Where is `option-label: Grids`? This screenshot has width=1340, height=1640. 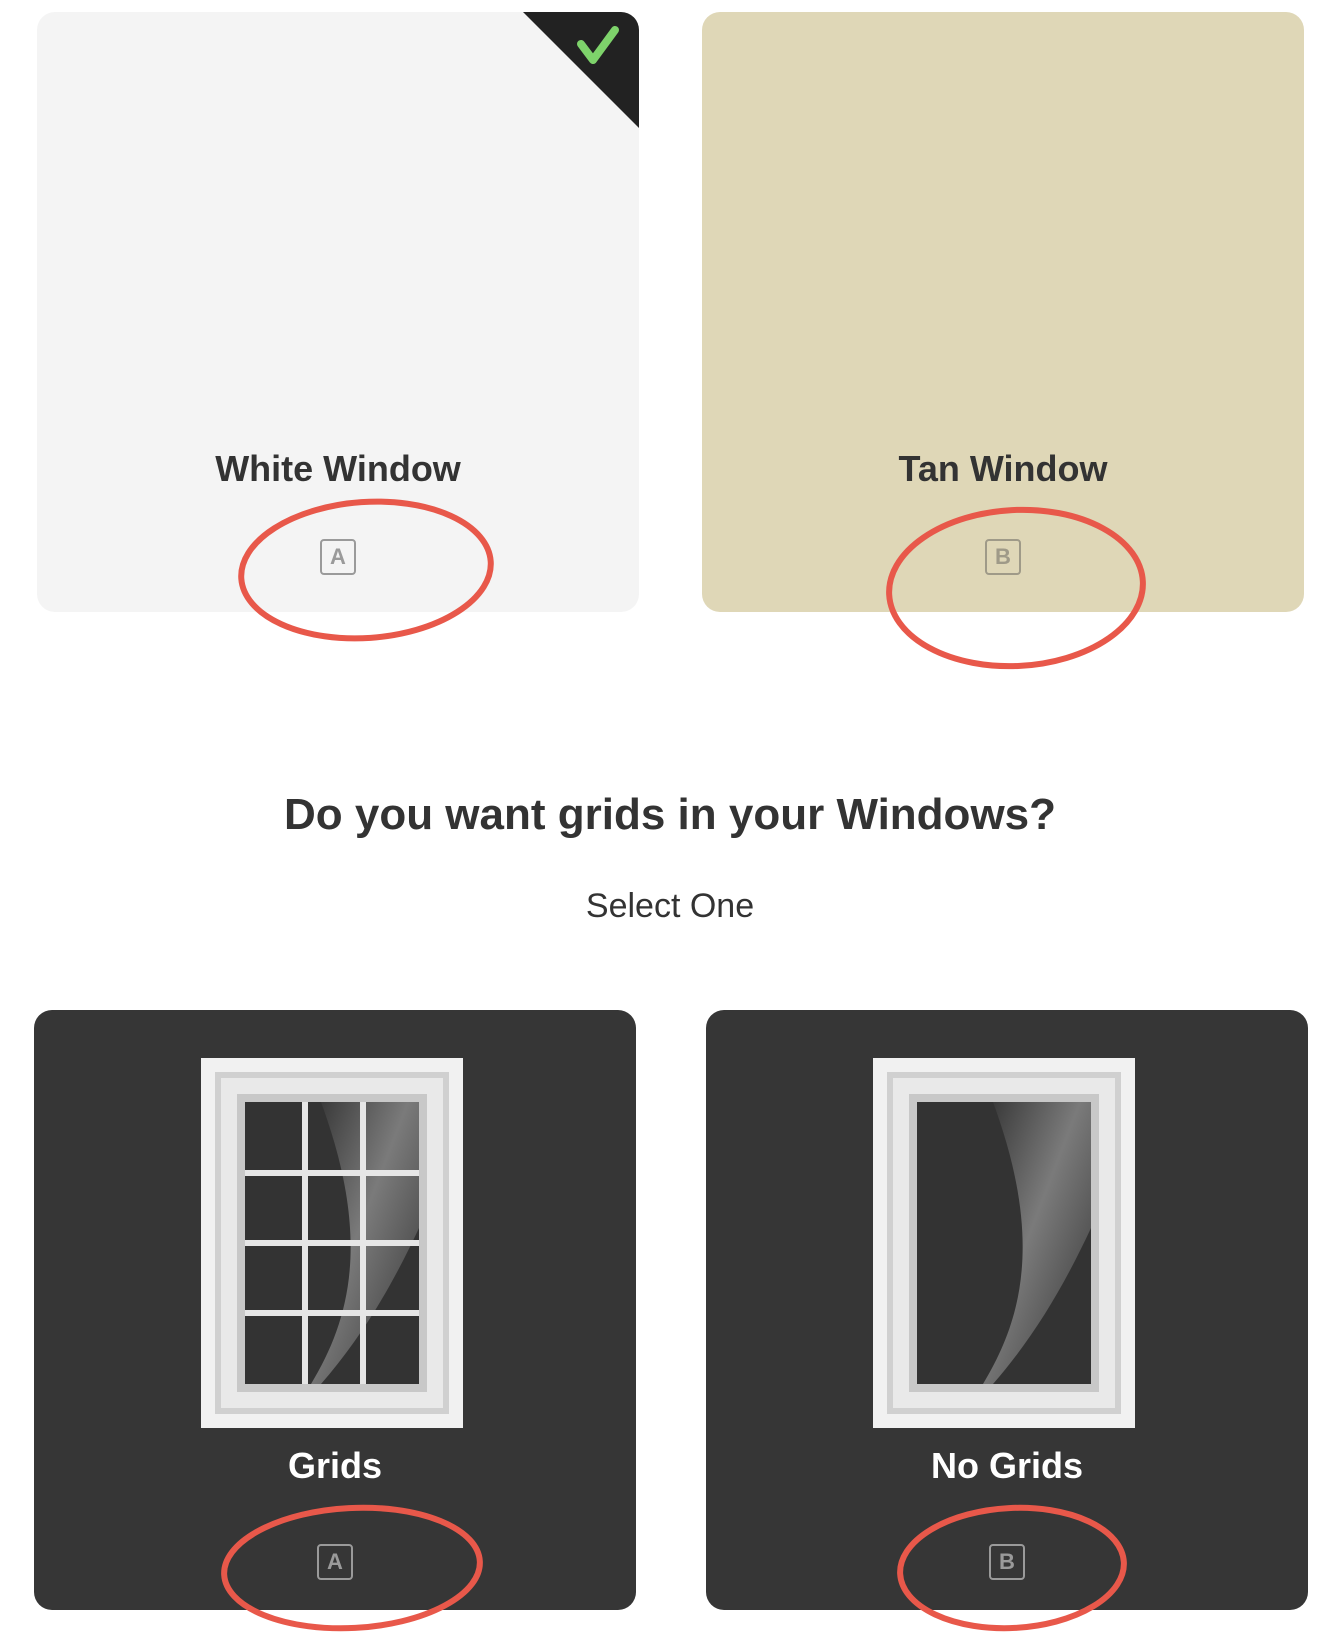 option-label: Grids is located at coordinates (335, 1465).